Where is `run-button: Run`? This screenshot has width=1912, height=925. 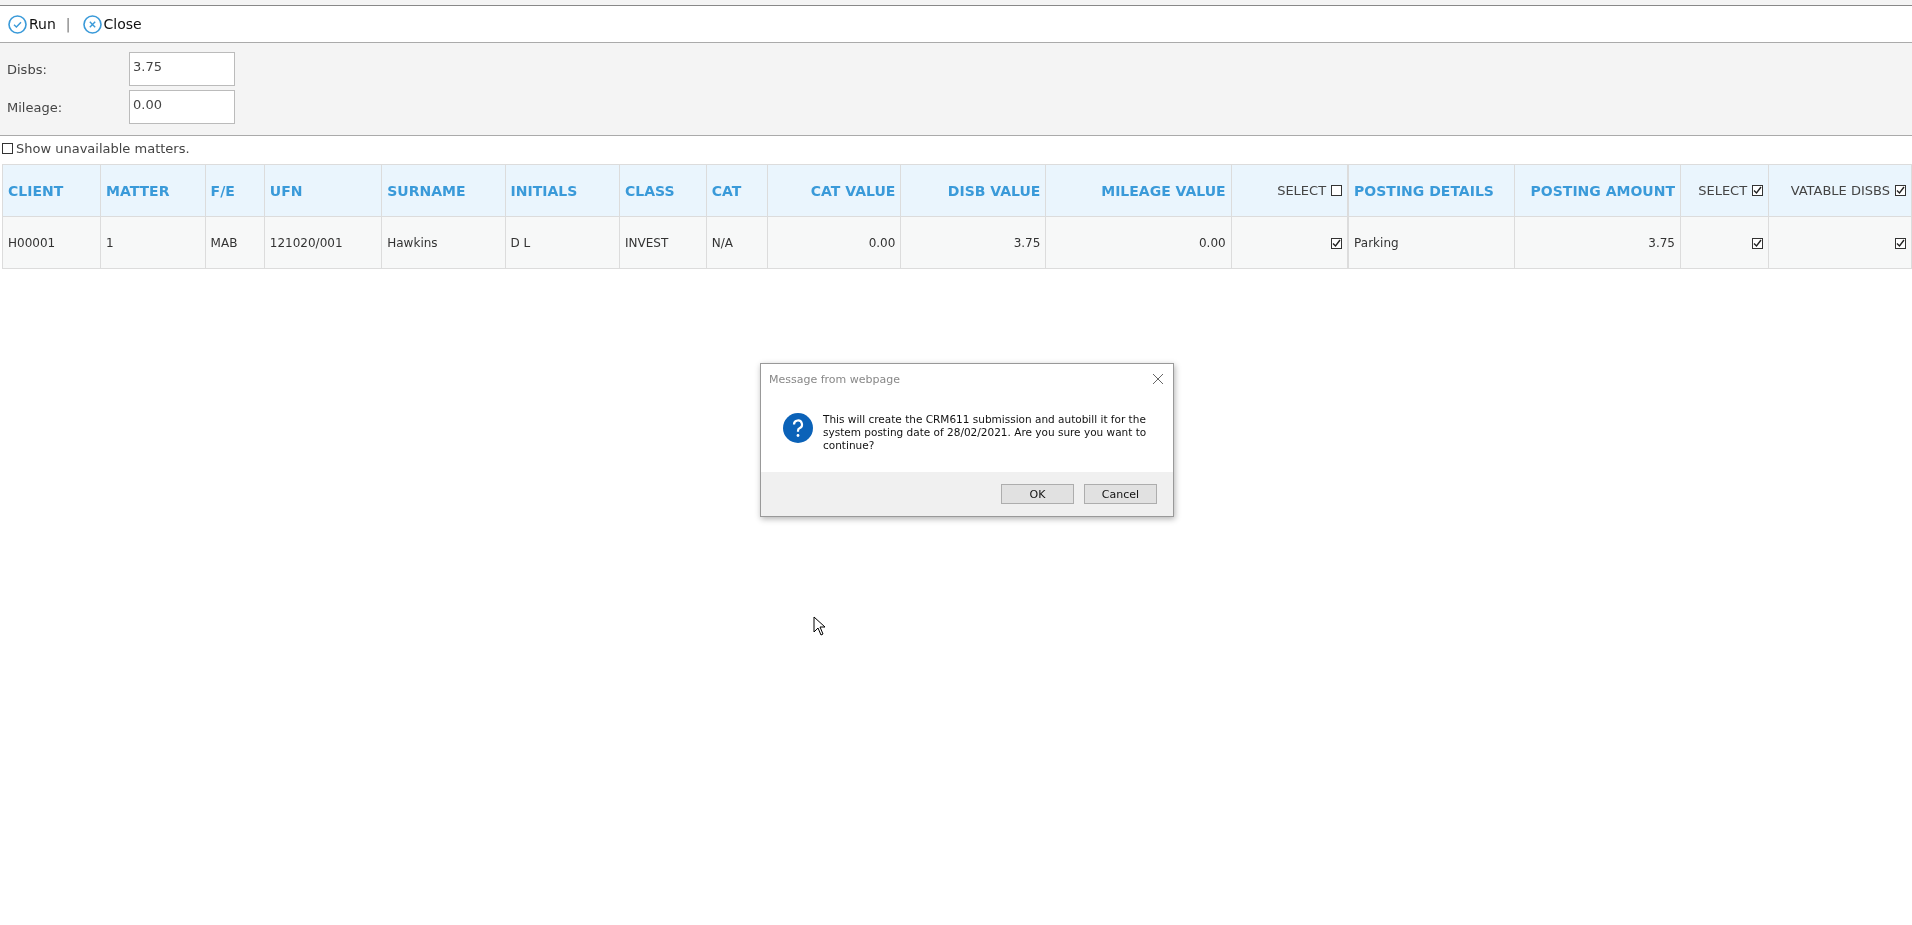
run-button: Run is located at coordinates (32, 24).